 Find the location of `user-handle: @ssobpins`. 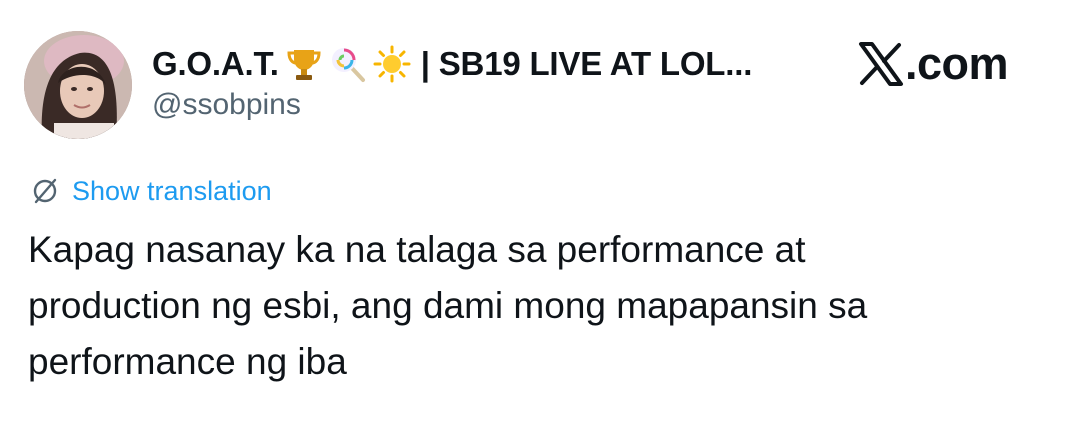

user-handle: @ssobpins is located at coordinates (226, 105).